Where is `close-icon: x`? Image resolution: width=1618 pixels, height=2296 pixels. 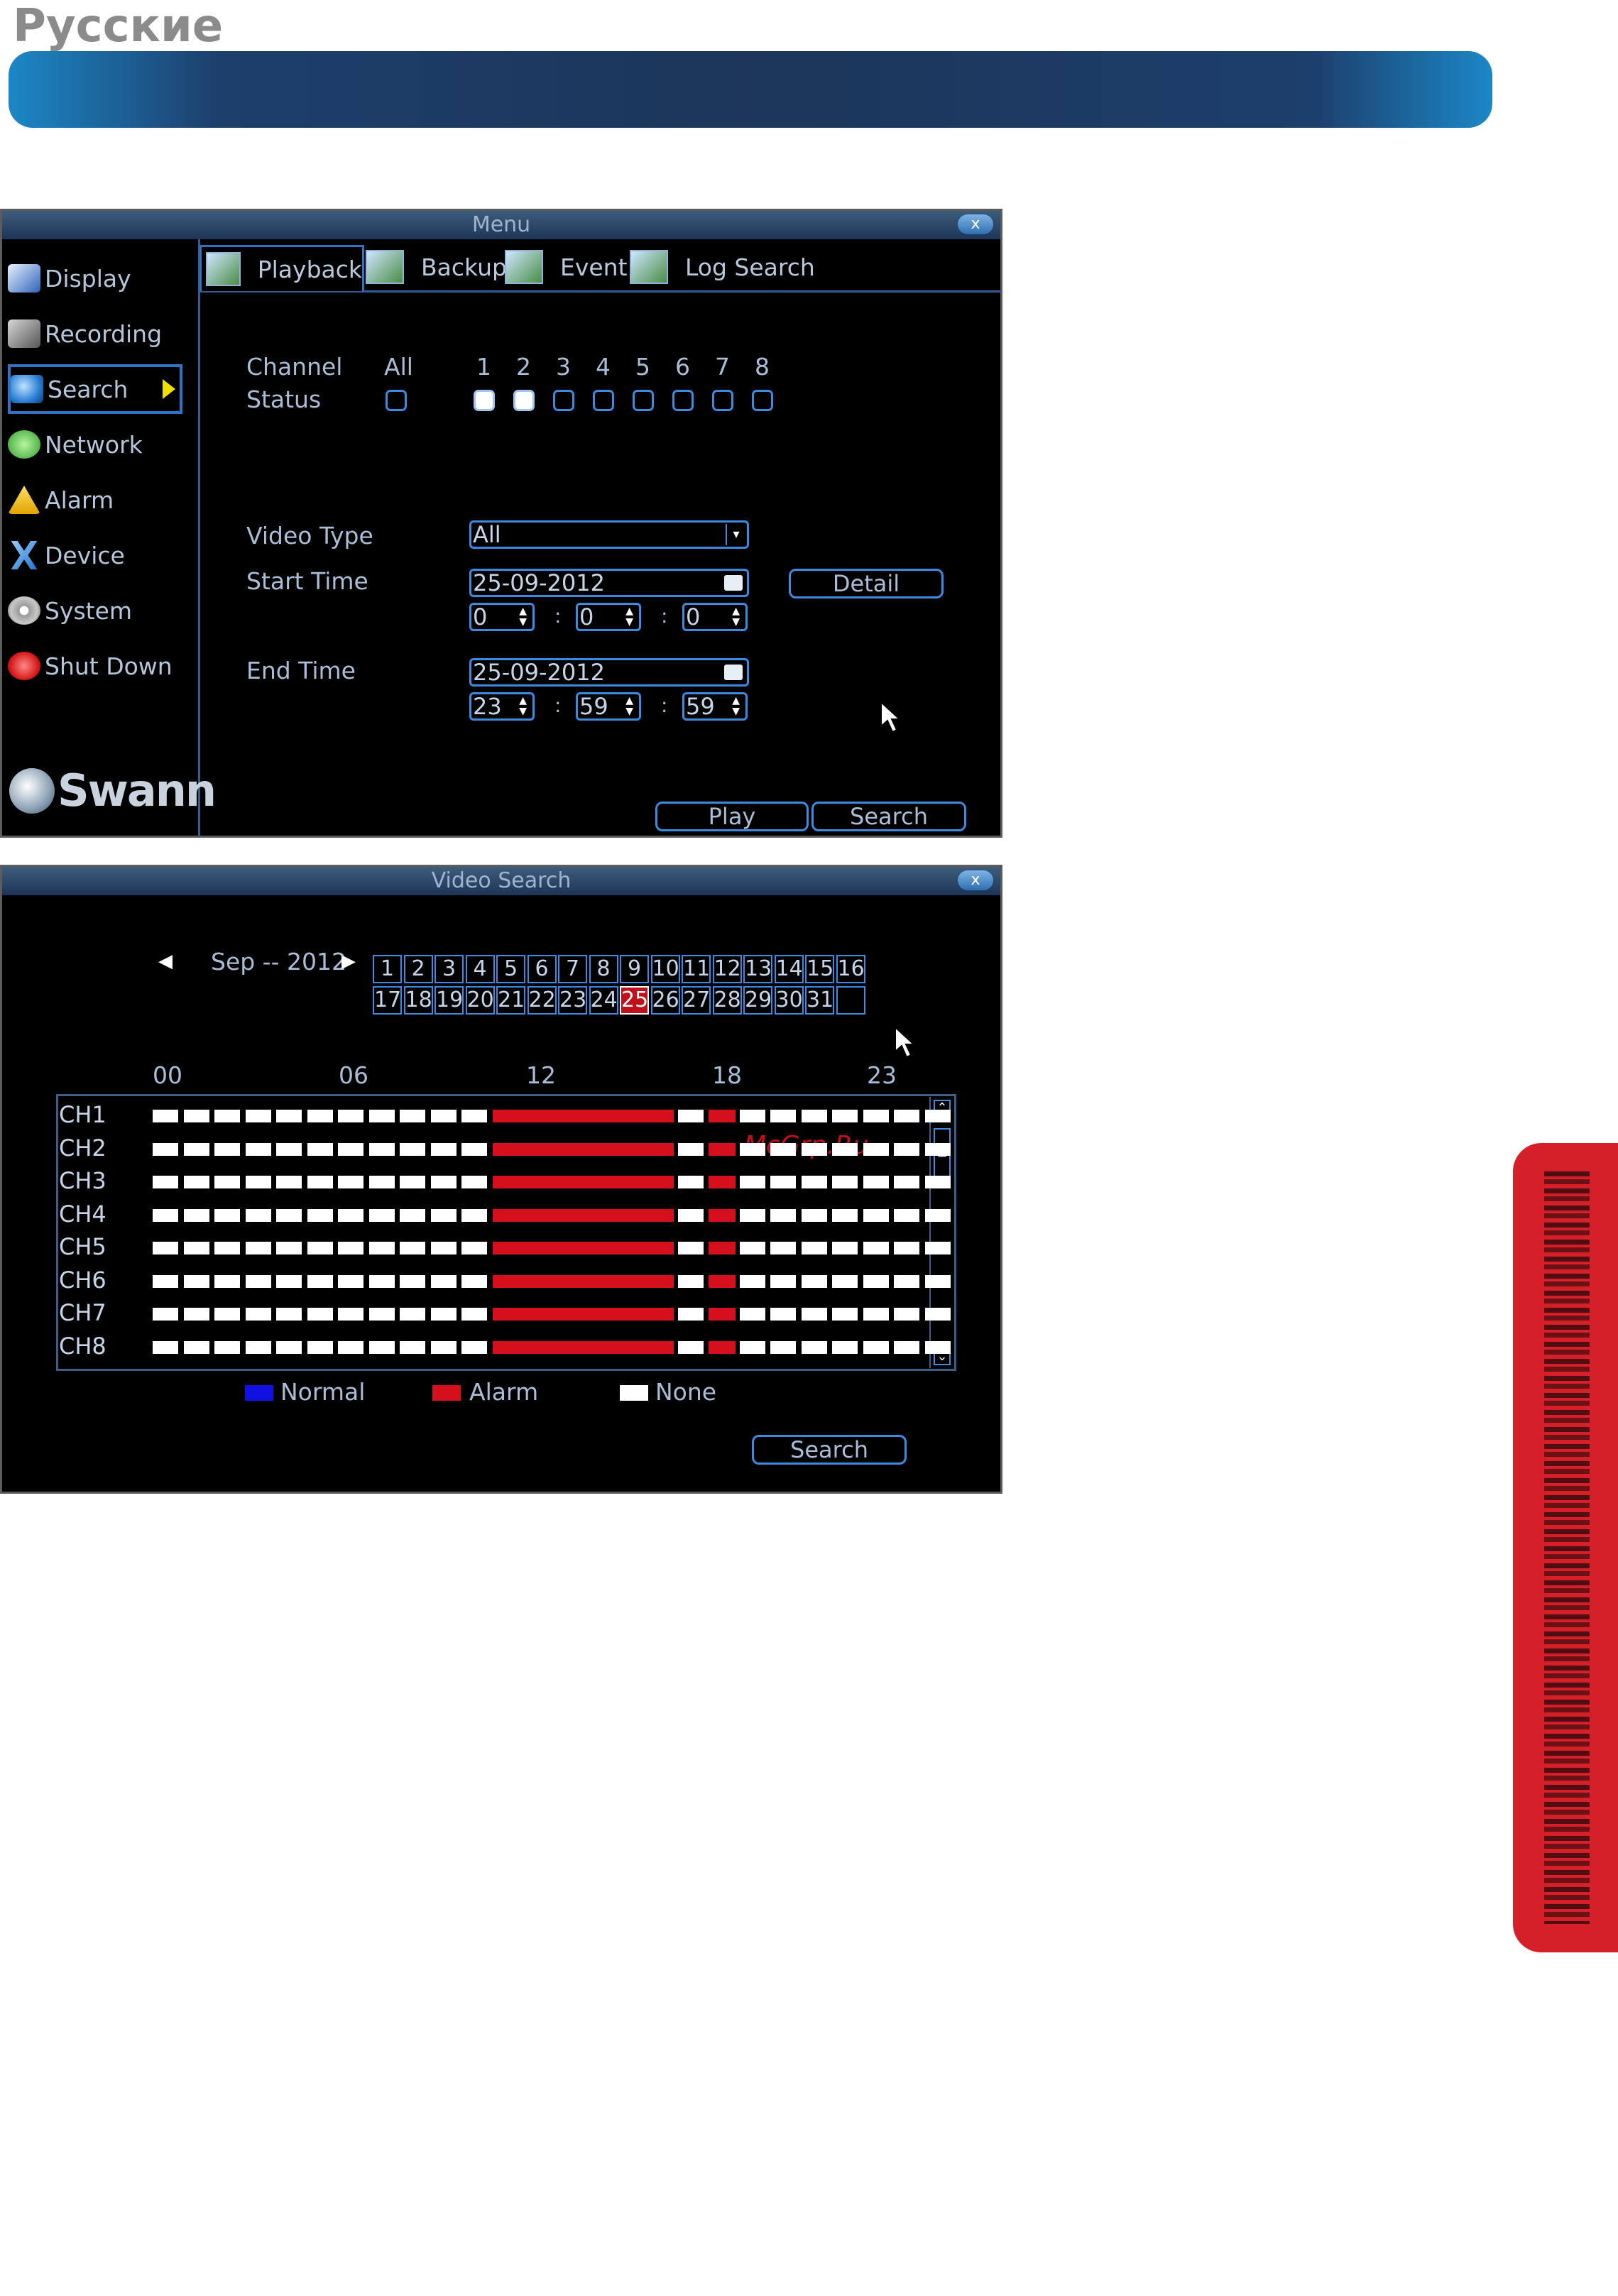 close-icon: x is located at coordinates (975, 224).